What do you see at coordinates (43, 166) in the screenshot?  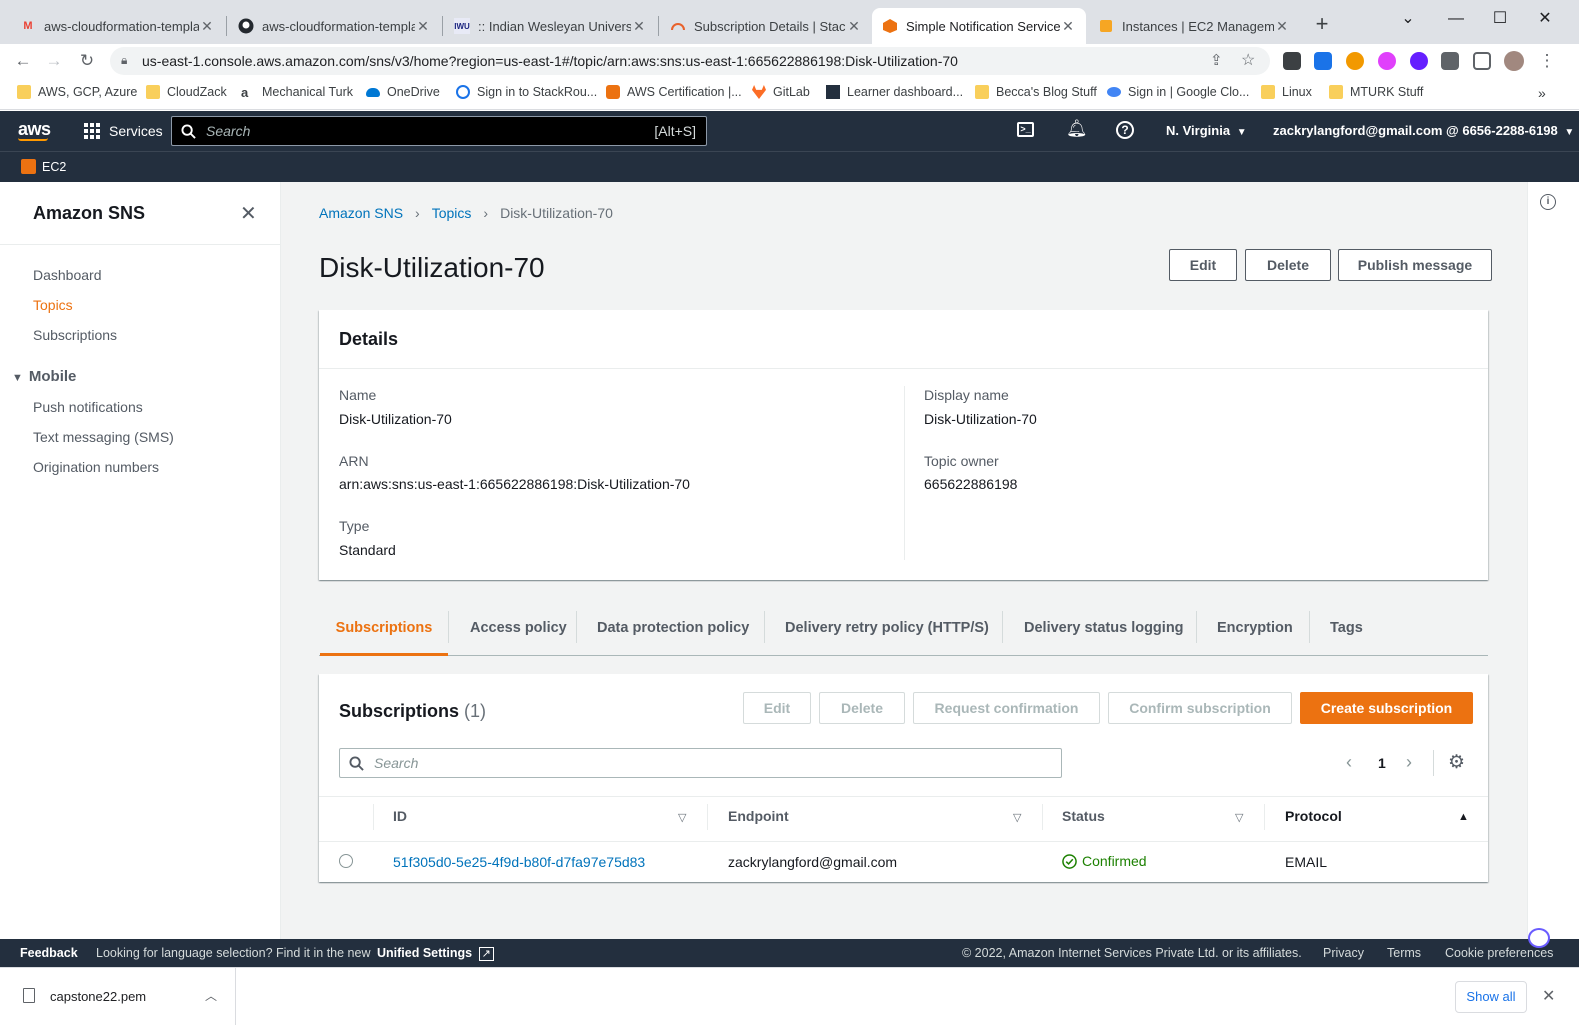 I see `favorite-ec2: EC2` at bounding box center [43, 166].